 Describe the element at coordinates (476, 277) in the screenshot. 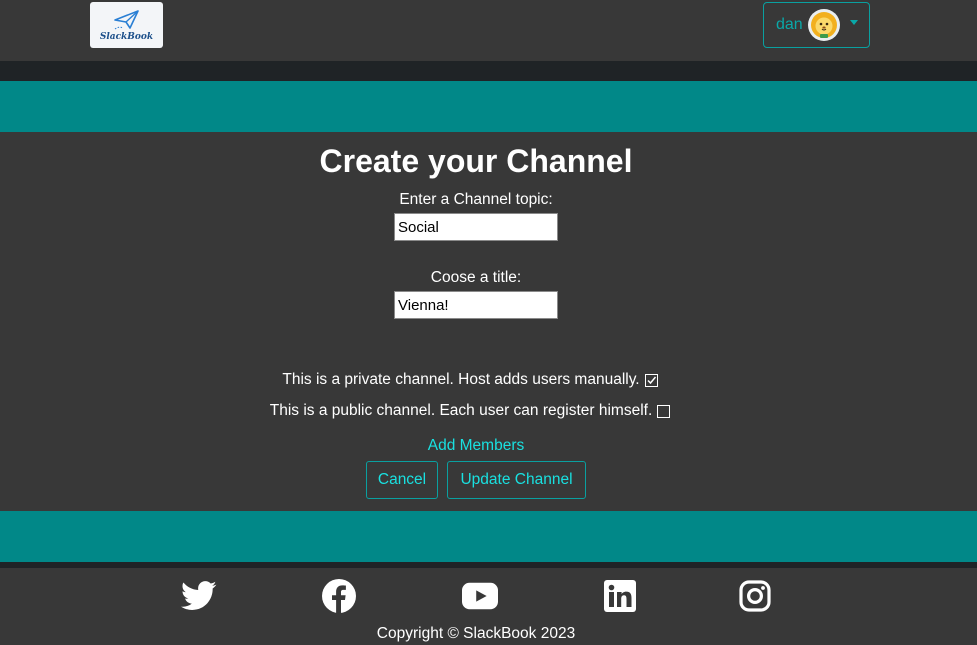

I see `title-label: Coose a title:` at that location.